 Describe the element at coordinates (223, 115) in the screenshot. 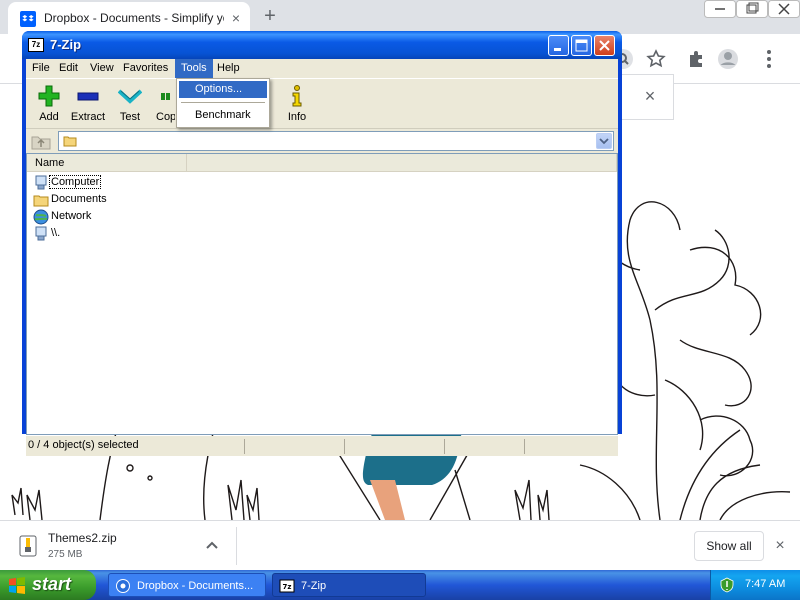

I see `menu-item-benchmark: Benchmark` at that location.